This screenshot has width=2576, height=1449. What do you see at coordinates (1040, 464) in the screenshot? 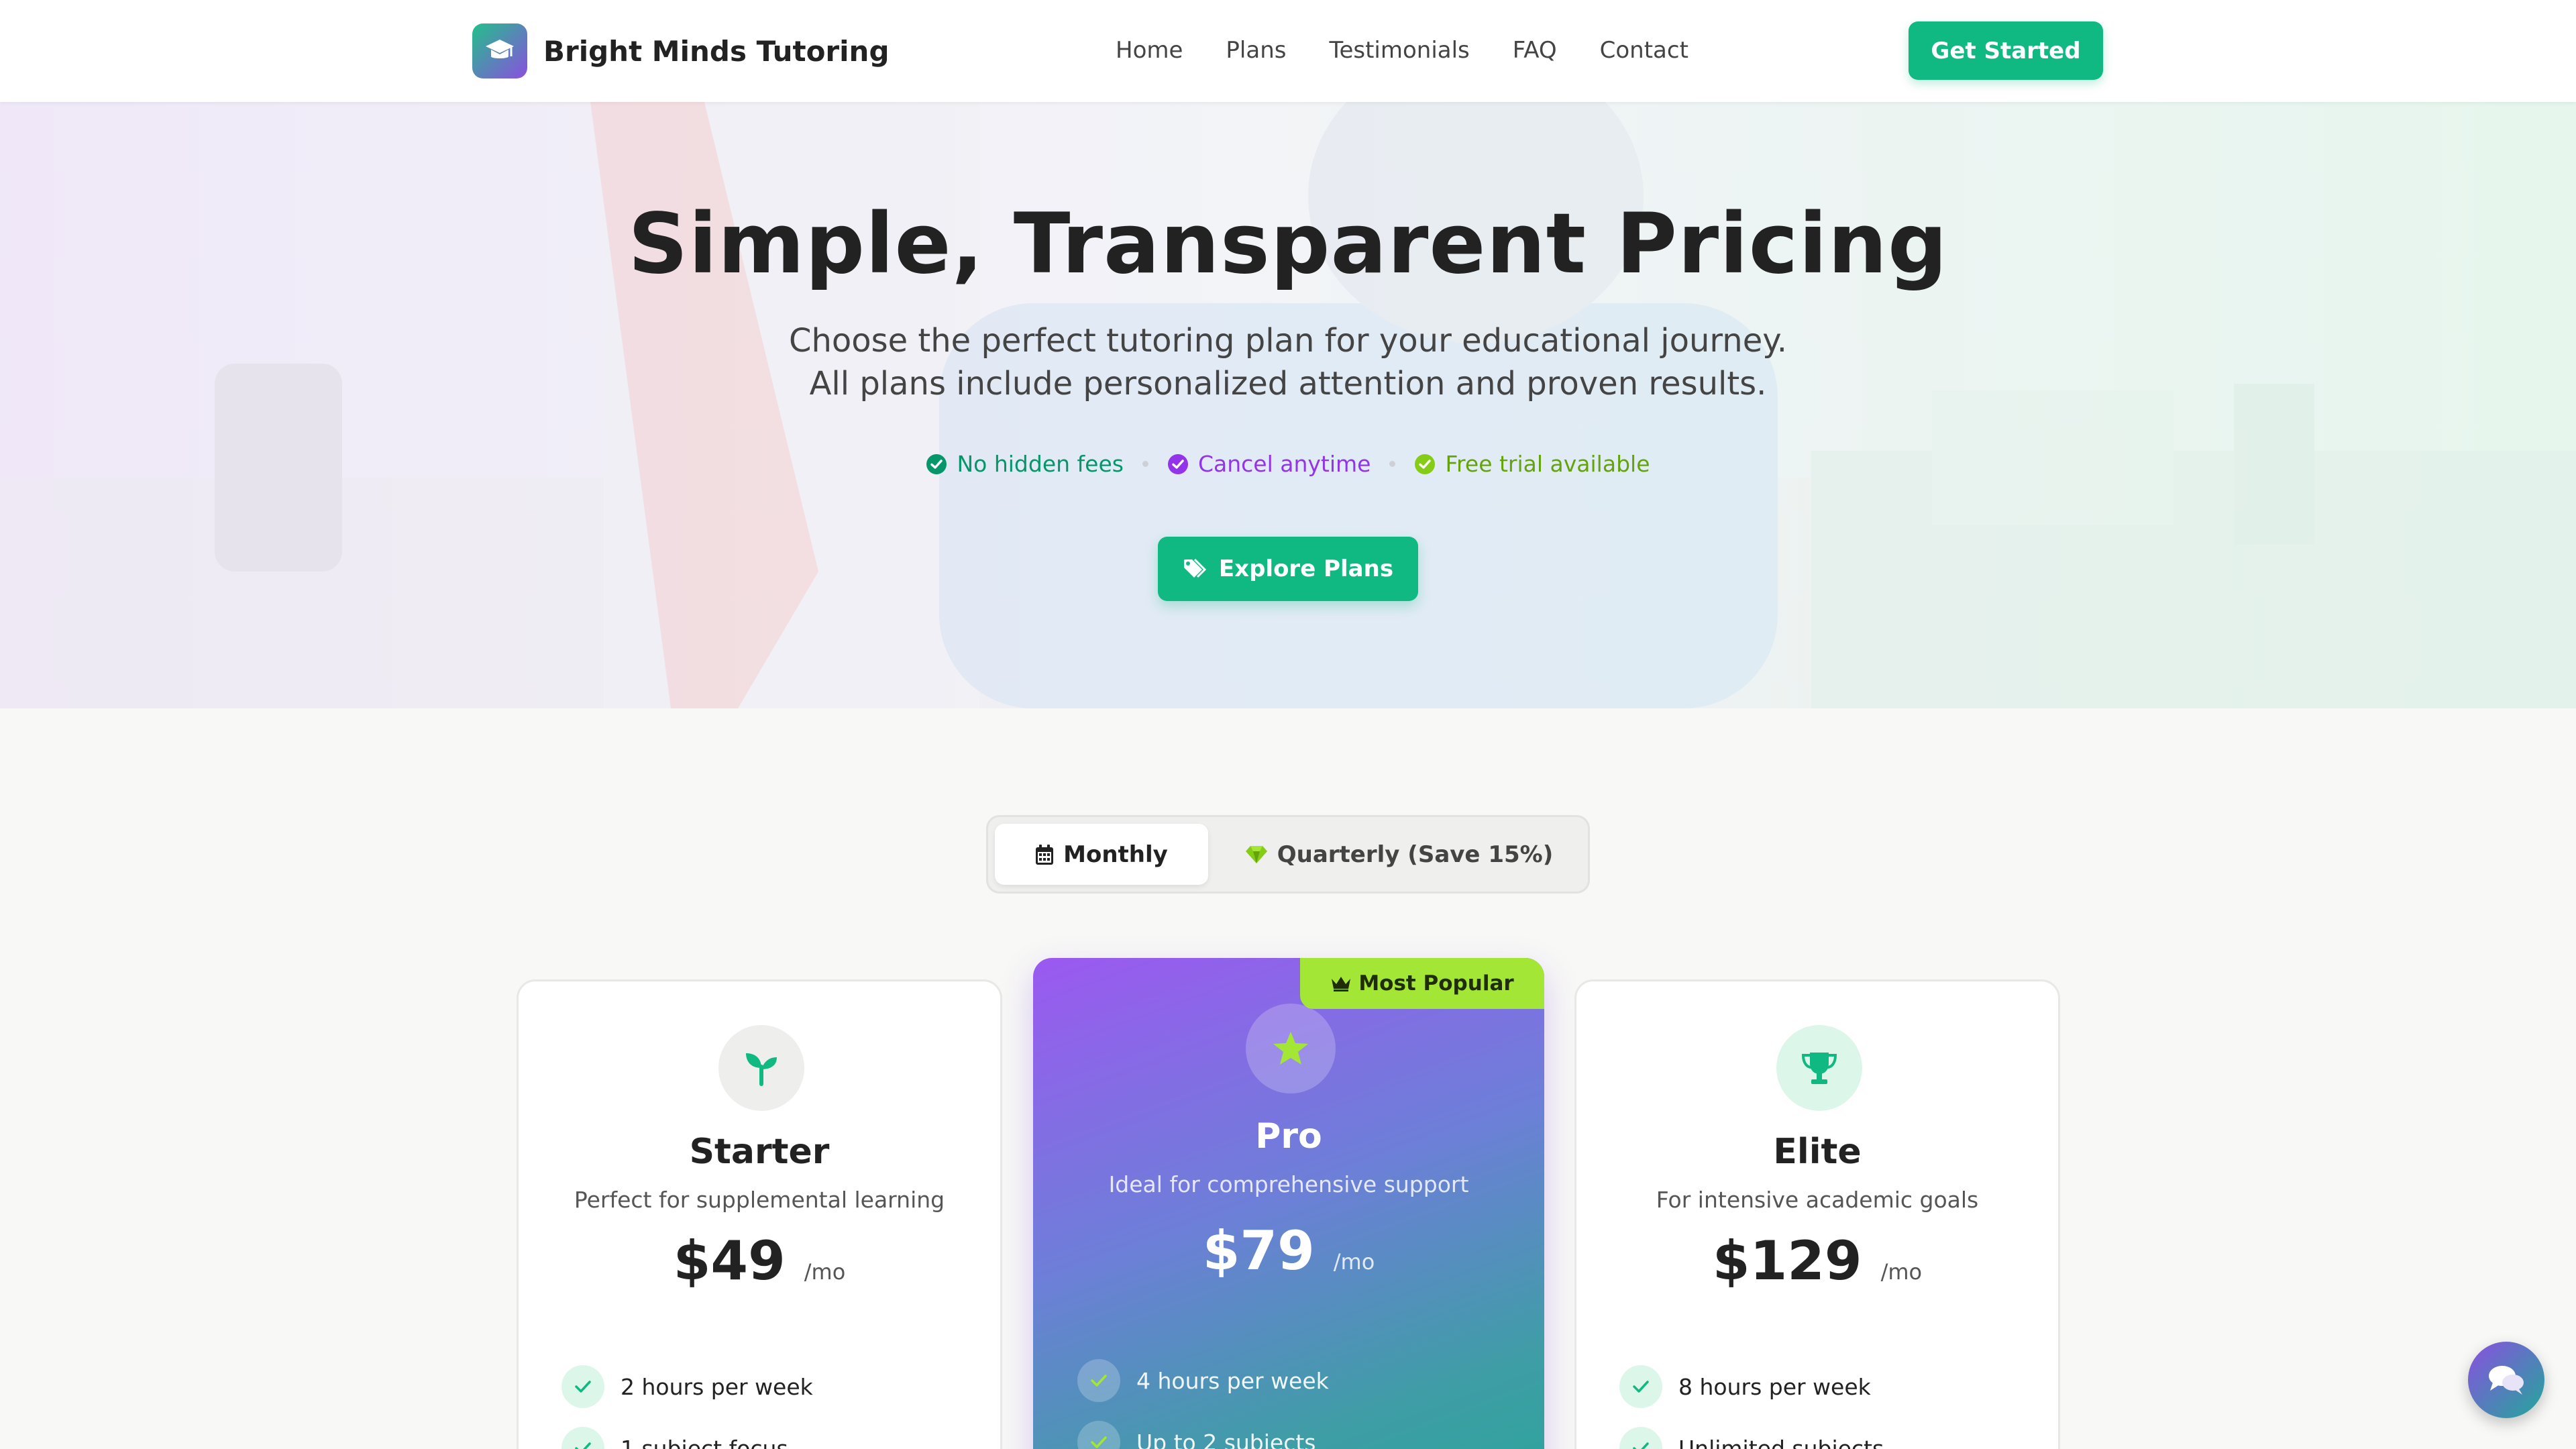
I see `badge-label: No hidden fees` at bounding box center [1040, 464].